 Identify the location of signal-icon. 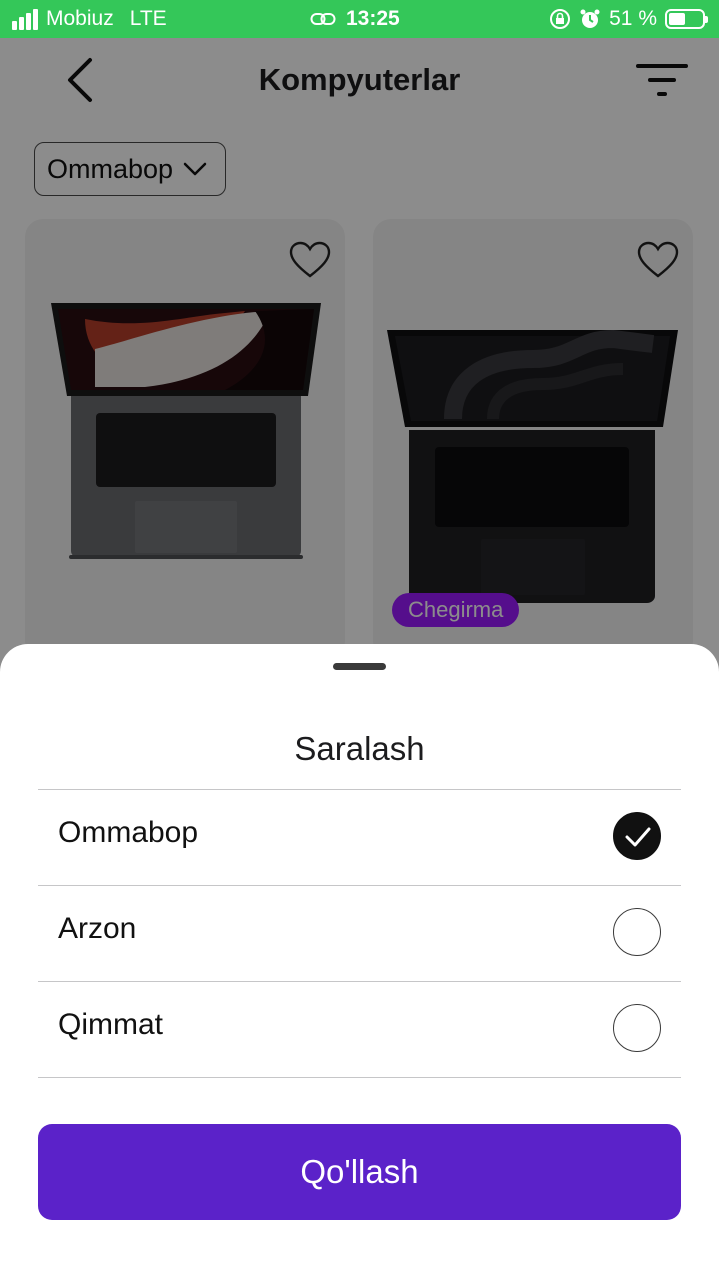
(25, 19).